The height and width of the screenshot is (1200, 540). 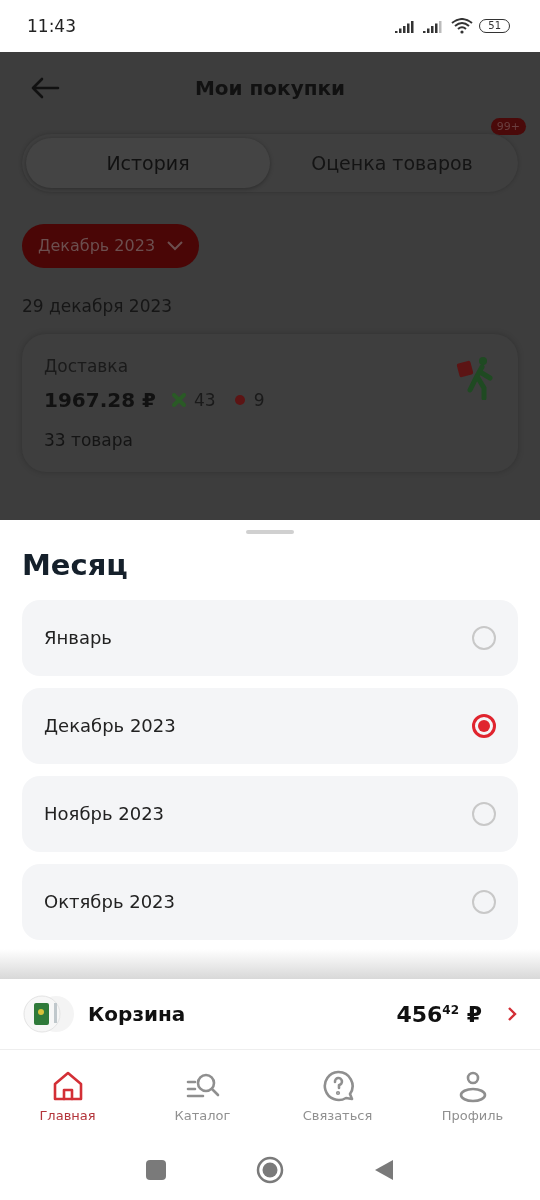 I want to click on cart-products-icon, so click(x=49, y=1014).